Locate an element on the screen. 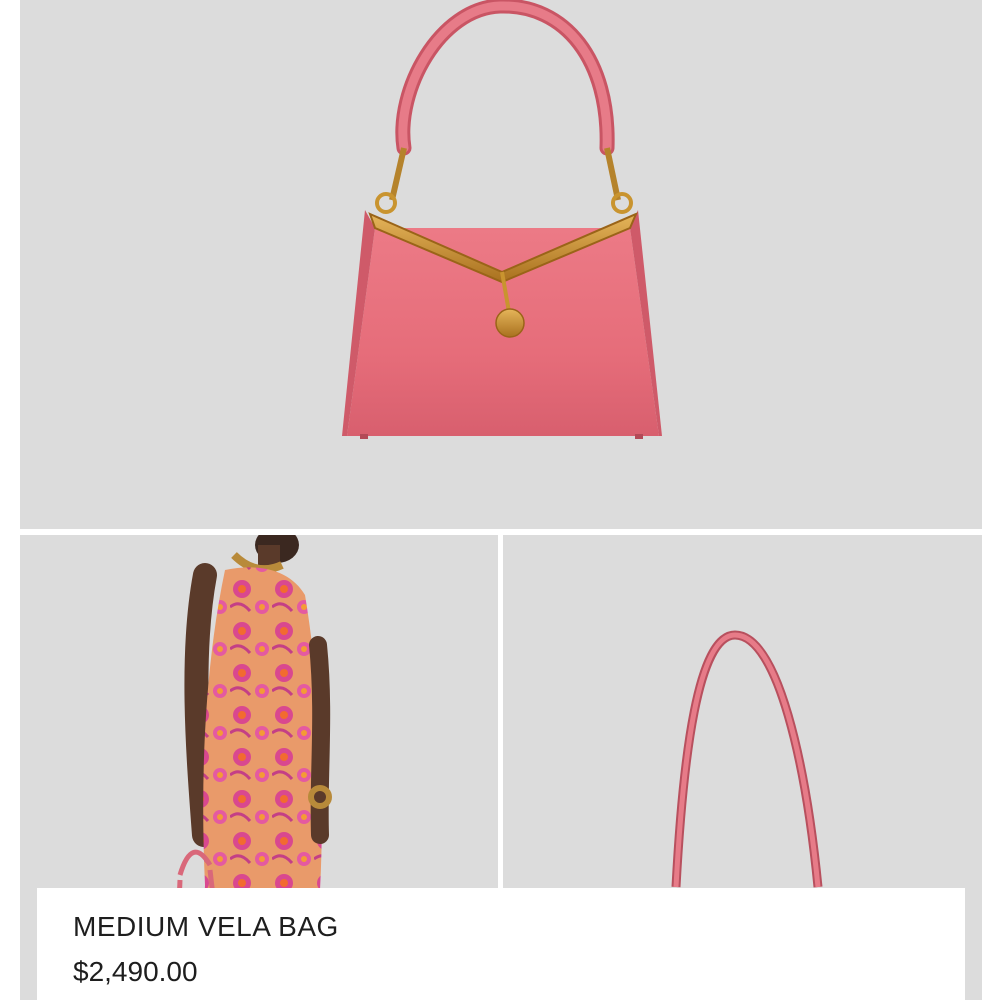  product-info-card: MEDIUM VELA BAG $2,490.00 is located at coordinates (501, 944).